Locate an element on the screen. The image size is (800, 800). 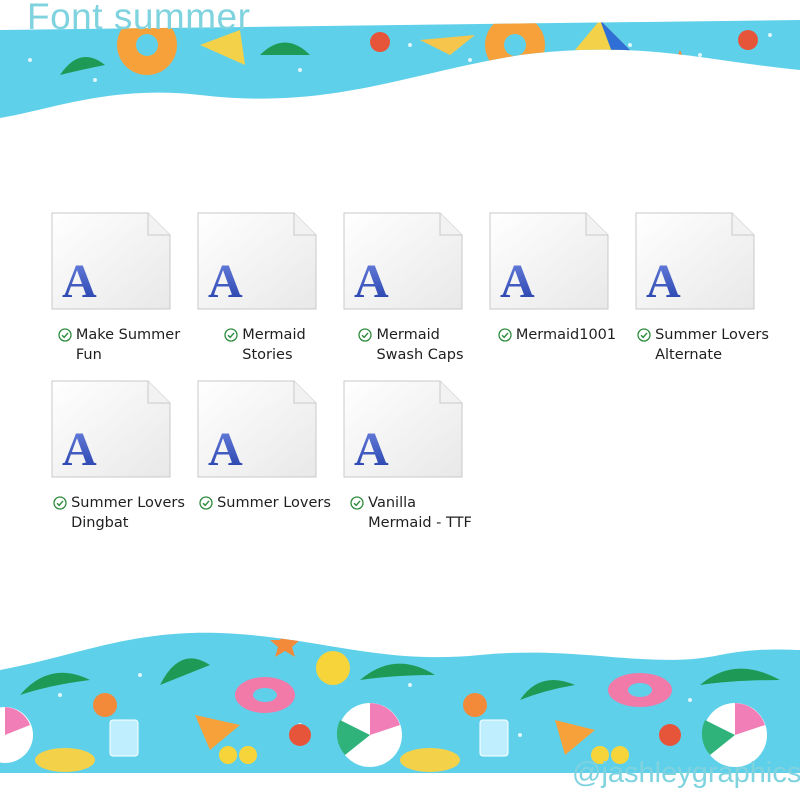
font-file-item: A Vanilla Mermaid - TTF is located at coordinates (411, 459).